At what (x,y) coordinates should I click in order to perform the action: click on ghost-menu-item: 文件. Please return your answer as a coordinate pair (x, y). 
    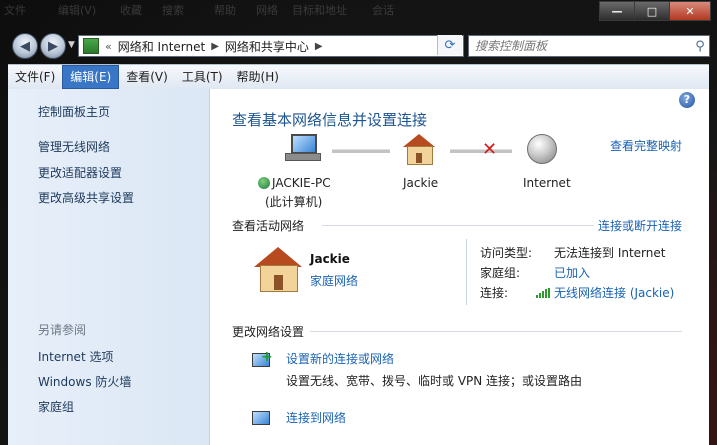
    Looking at the image, I should click on (15, 10).